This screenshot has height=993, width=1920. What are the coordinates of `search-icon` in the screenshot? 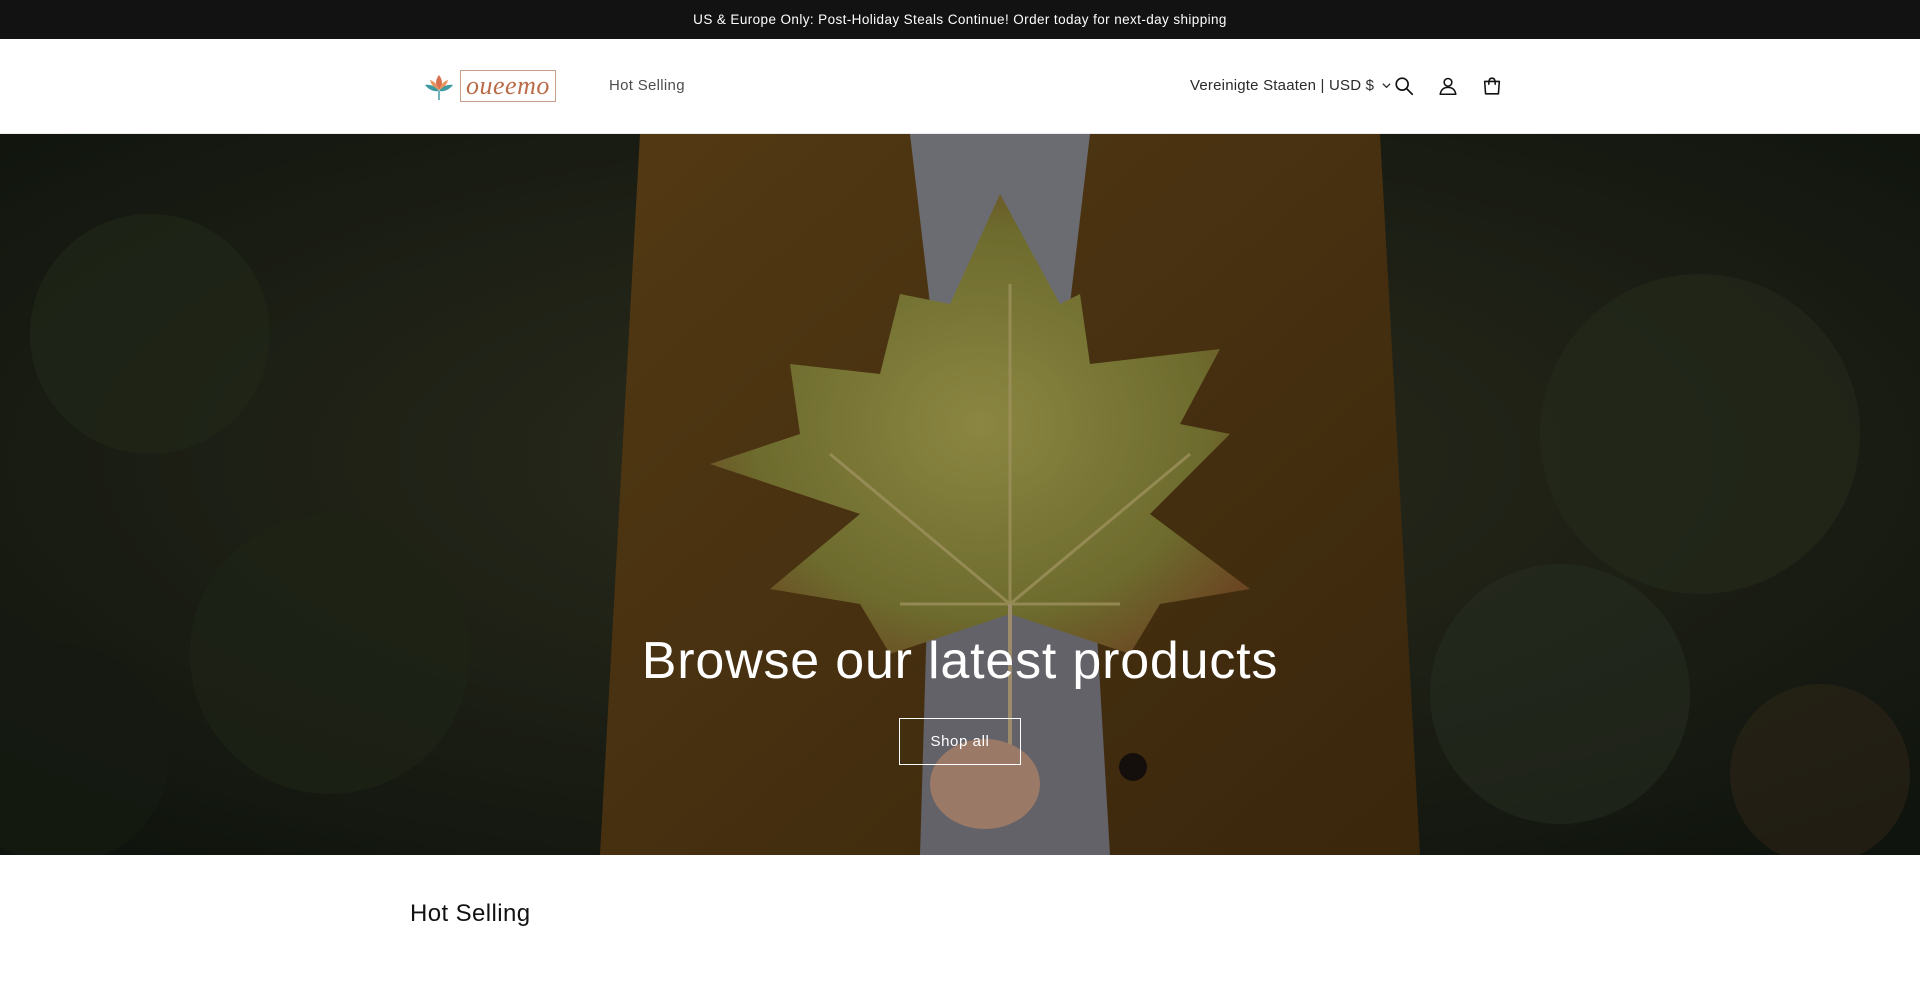 It's located at (1404, 86).